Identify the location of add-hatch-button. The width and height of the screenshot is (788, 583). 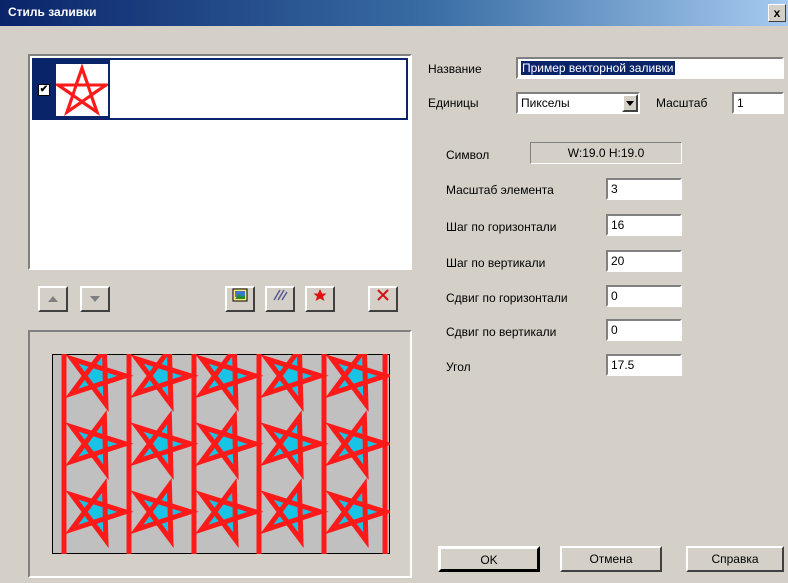
(280, 299).